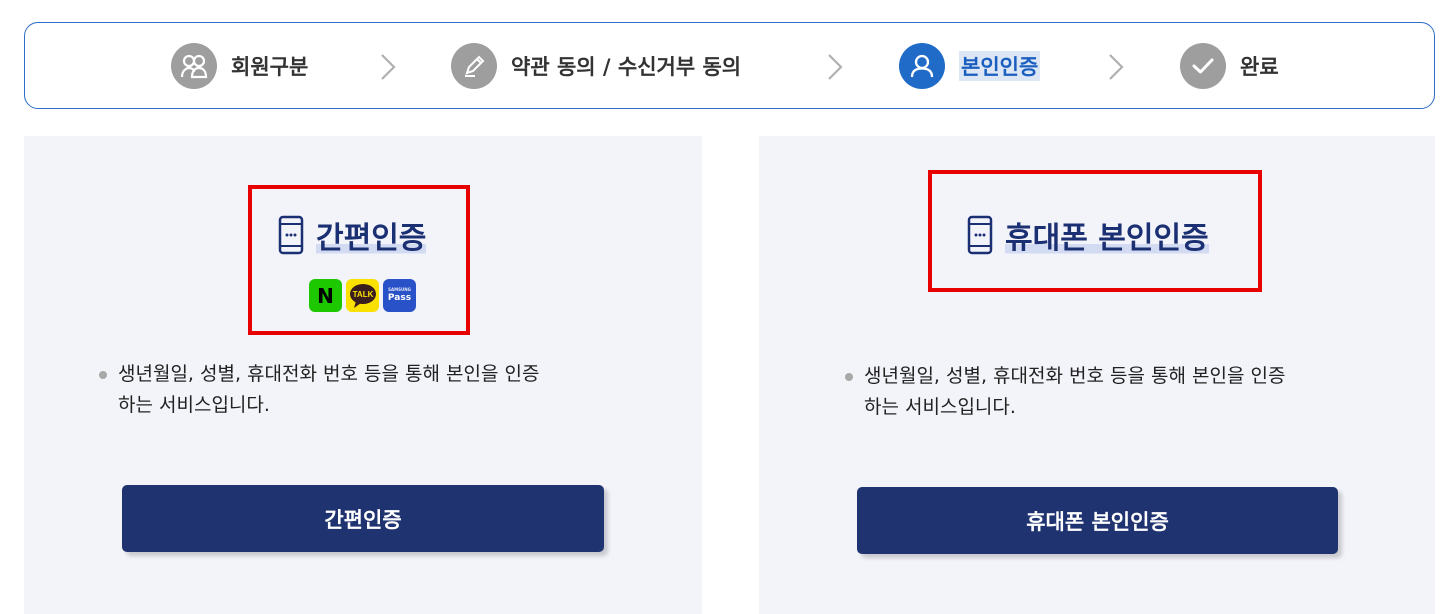 This screenshot has height=614, width=1456. Describe the element at coordinates (371, 235) in the screenshot. I see `simple-auth-title: 간편인증` at that location.